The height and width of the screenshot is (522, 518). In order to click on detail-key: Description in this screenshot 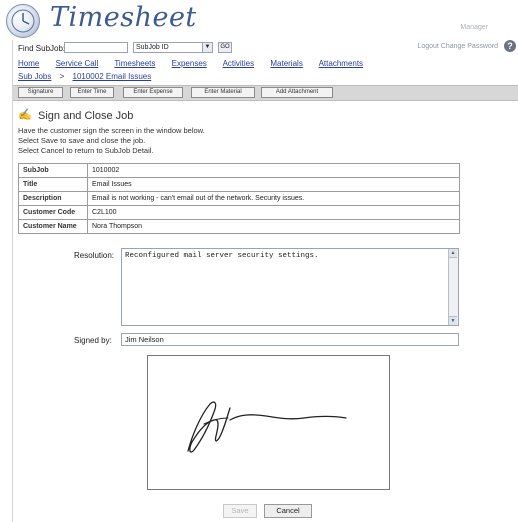, I will do `click(53, 198)`.